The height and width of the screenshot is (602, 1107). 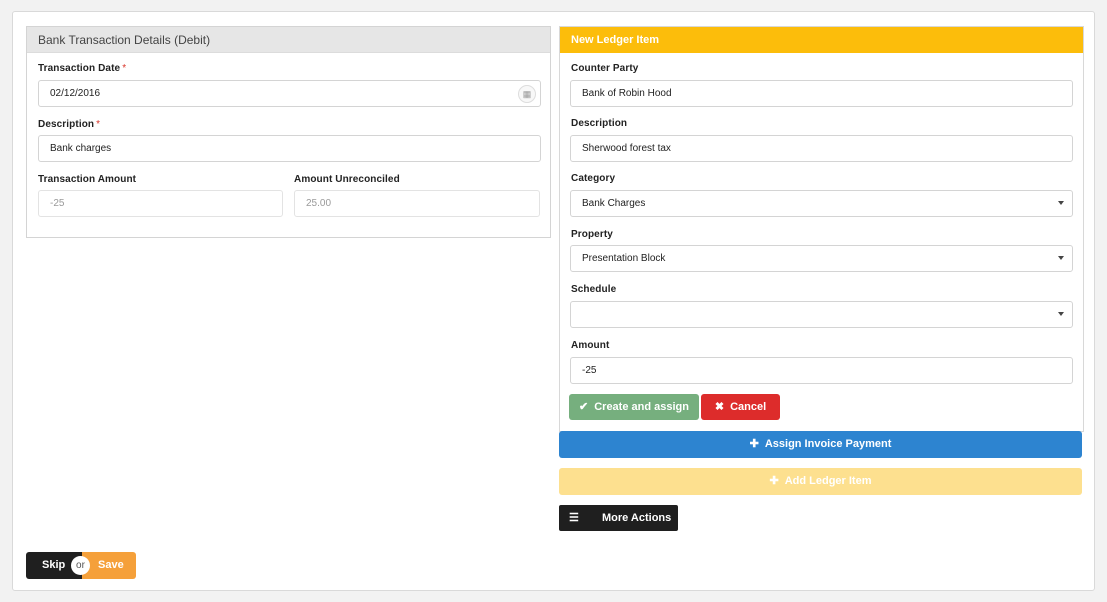 I want to click on amount-unreconciled-label: Amount Unreconciled, so click(x=347, y=179).